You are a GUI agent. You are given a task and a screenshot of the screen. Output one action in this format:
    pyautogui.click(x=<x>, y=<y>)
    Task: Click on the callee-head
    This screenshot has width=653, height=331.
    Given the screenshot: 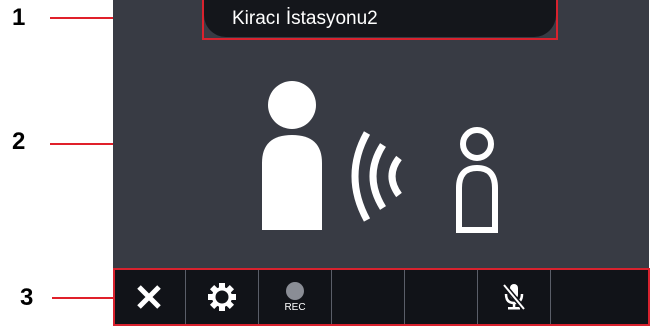 What is the action you would take?
    pyautogui.click(x=477, y=144)
    